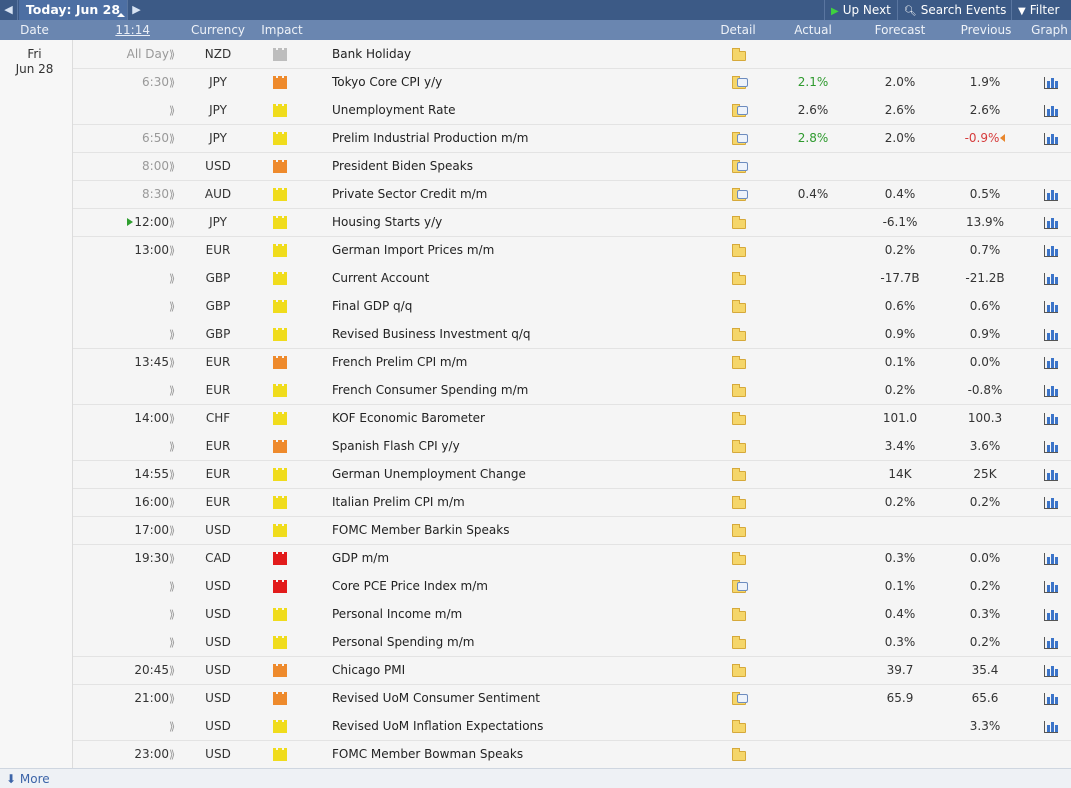 The width and height of the screenshot is (1071, 788). I want to click on event-title: Revised UoM Consumer Sentiment, so click(522, 698).